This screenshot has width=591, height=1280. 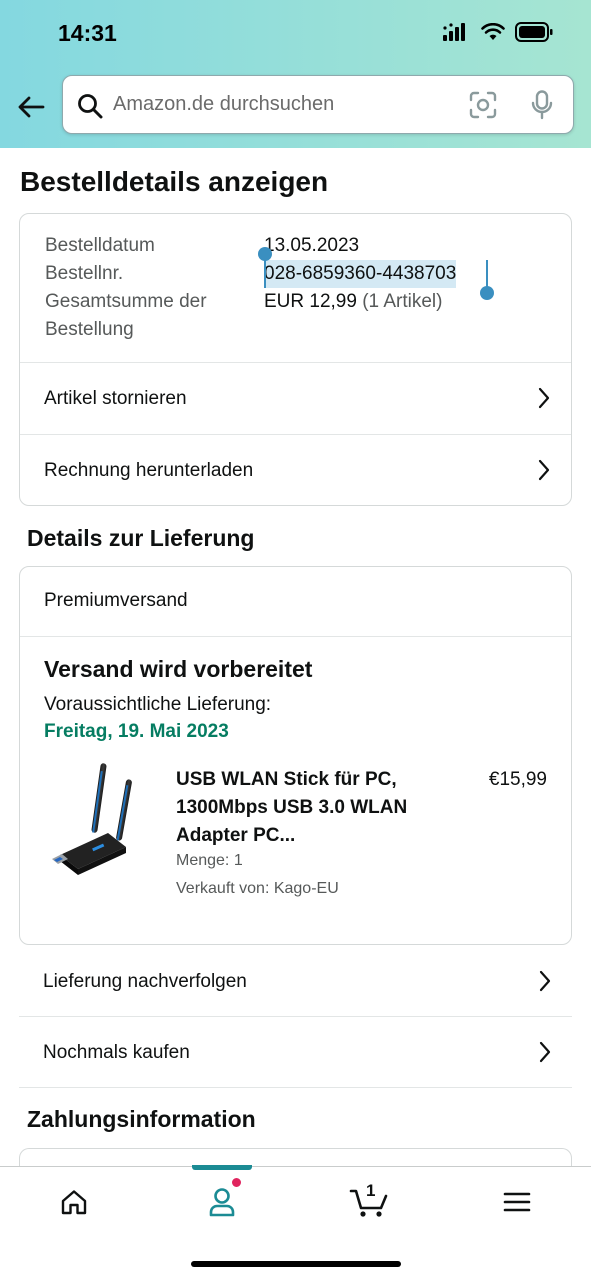 I want to click on buy-again-label: Nochmals kaufen, so click(x=116, y=1052).